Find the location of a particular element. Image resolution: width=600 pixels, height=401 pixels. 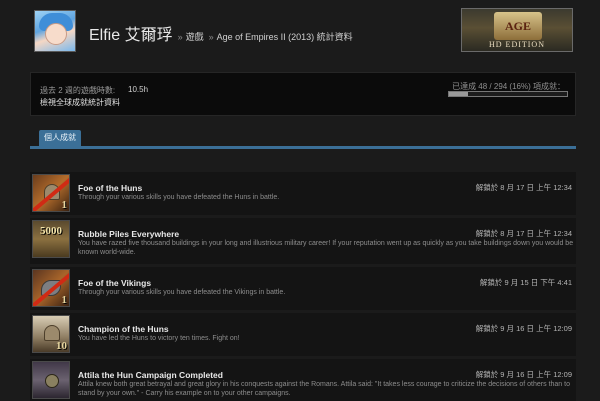

playtime-label: 過去 2 週的遊戲時數: is located at coordinates (78, 90).